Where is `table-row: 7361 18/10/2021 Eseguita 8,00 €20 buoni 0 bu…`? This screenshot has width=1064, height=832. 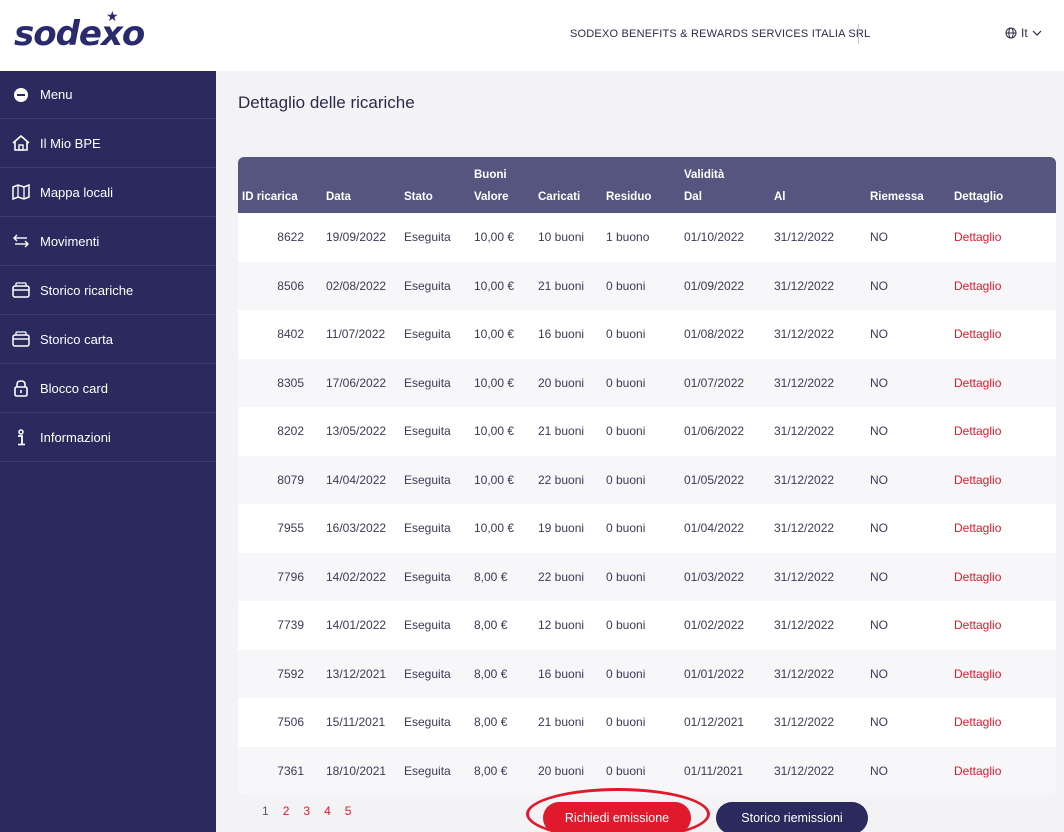
table-row: 7361 18/10/2021 Eseguita 8,00 €20 buoni 0 bu… is located at coordinates (647, 770).